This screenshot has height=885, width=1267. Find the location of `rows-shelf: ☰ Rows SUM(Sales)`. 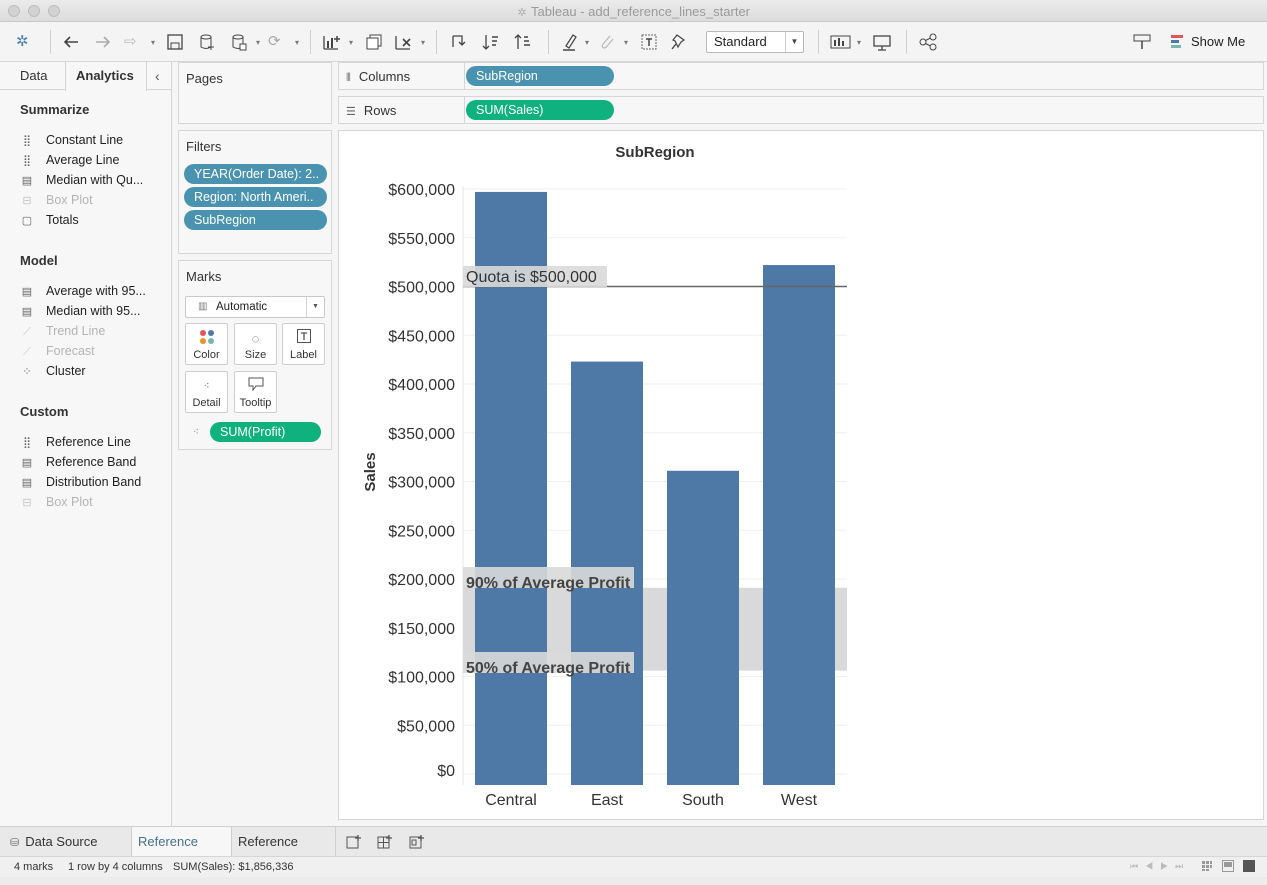

rows-shelf: ☰ Rows SUM(Sales) is located at coordinates (801, 110).